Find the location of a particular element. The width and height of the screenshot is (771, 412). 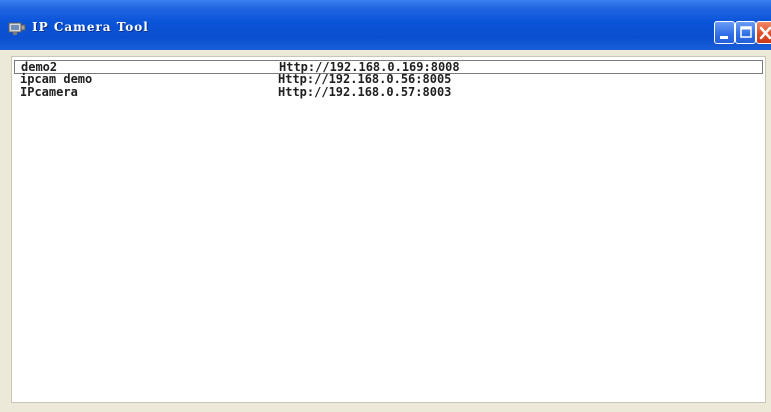

close-icon is located at coordinates (765, 33).